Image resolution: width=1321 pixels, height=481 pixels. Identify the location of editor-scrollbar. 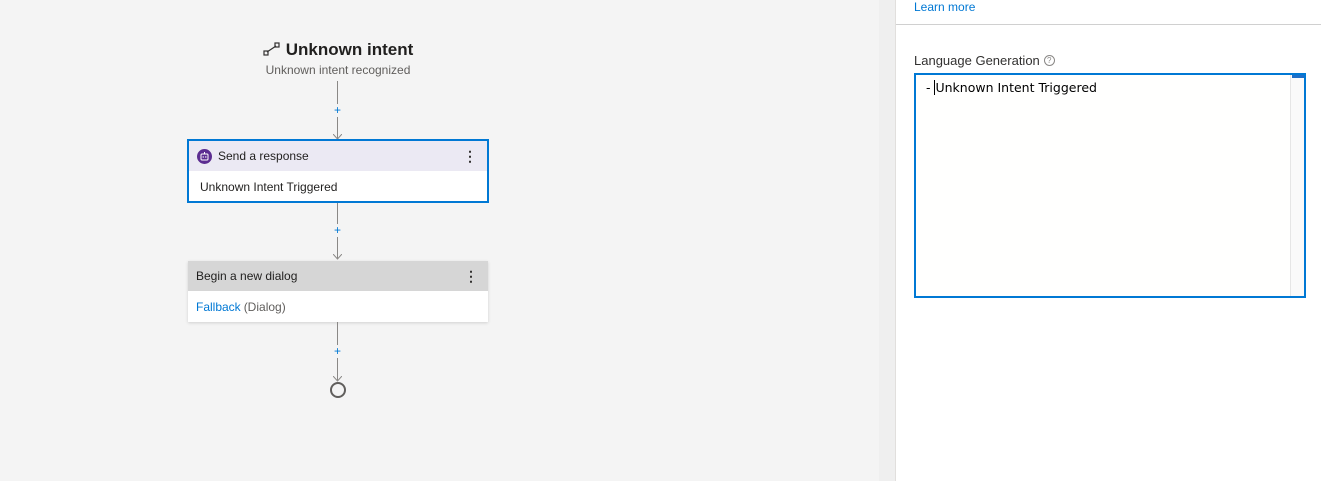
(1297, 185).